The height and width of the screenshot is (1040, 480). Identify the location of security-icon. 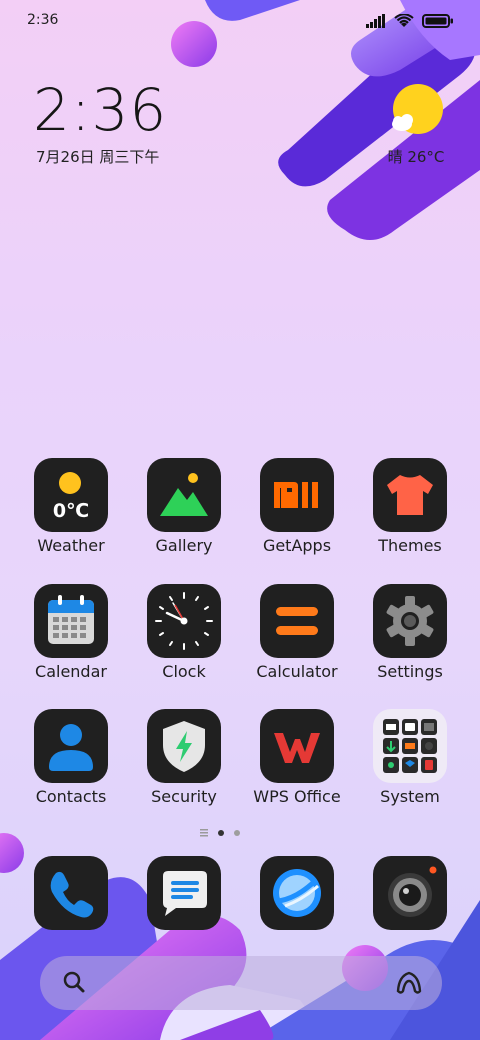
(184, 746).